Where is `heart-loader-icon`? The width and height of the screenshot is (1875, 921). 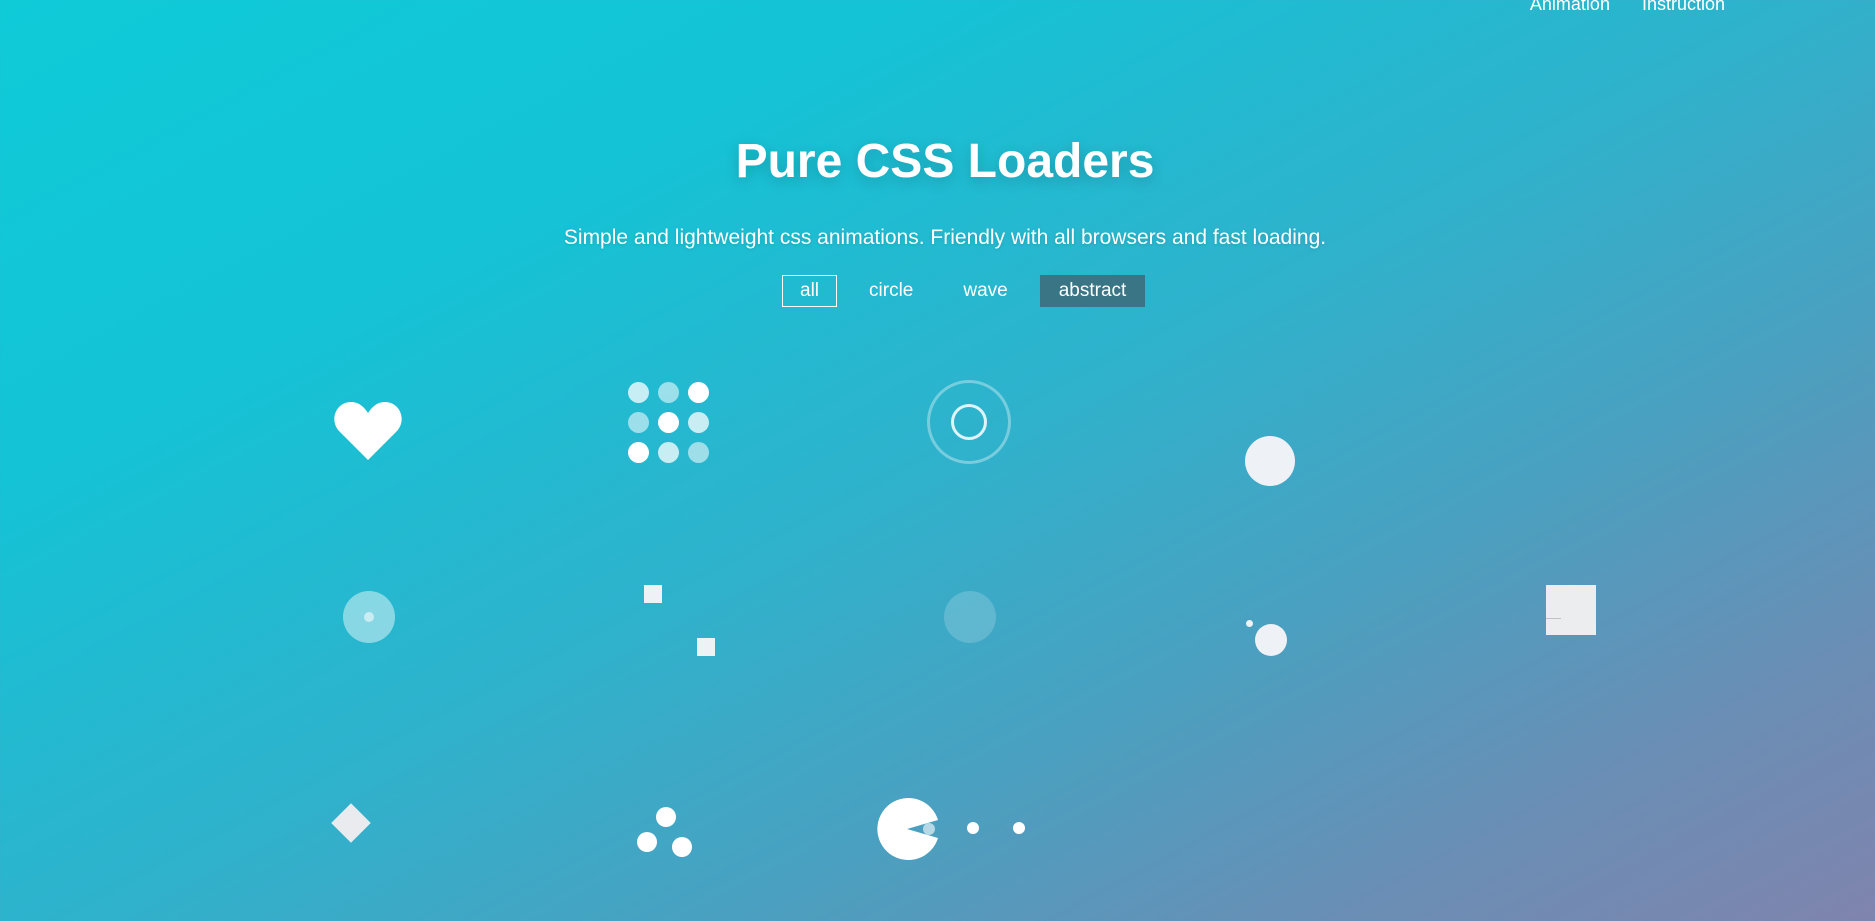
heart-loader-icon is located at coordinates (368, 430).